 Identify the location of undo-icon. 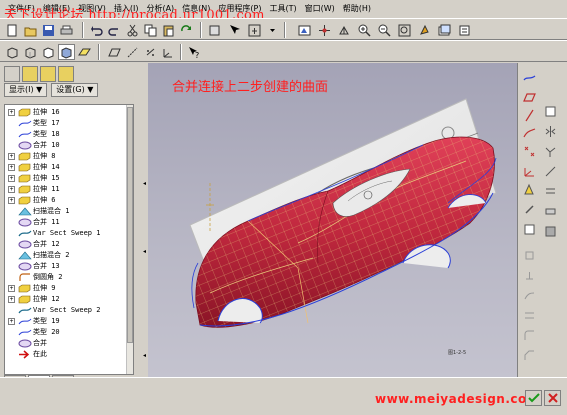
(96, 30).